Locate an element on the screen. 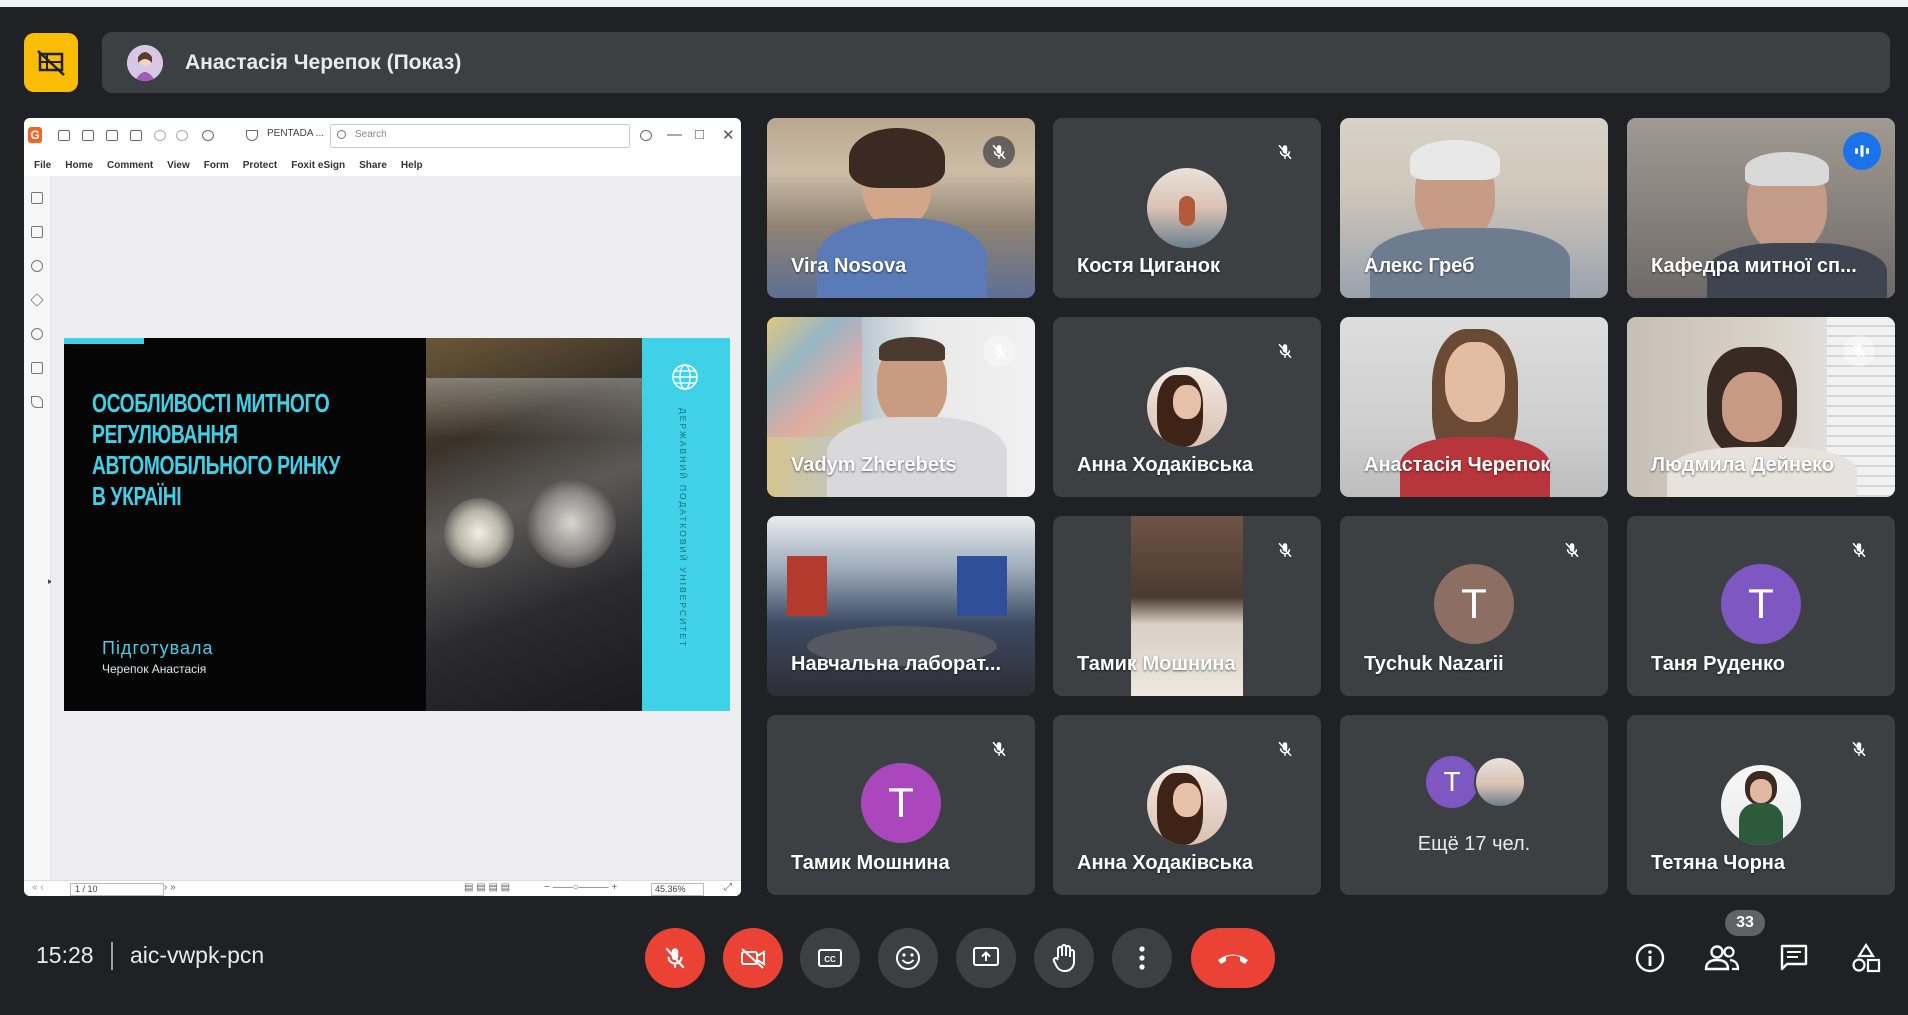 The width and height of the screenshot is (1908, 1015). page-number-field: 1 / 10 is located at coordinates (117, 889).